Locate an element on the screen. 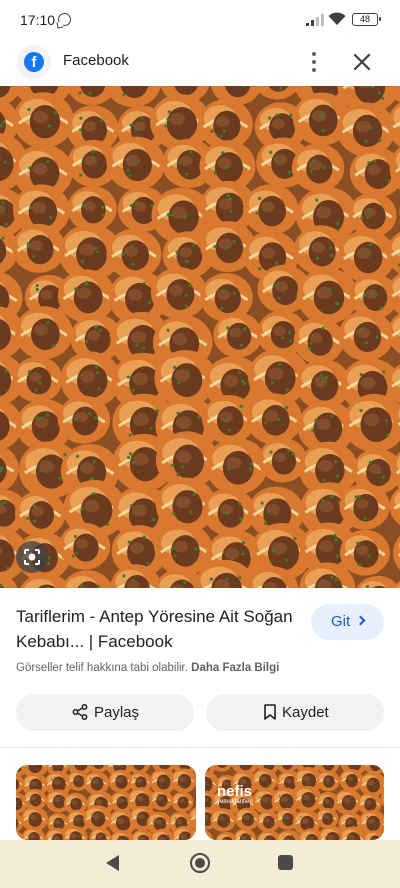 The width and height of the screenshot is (400, 888). divider is located at coordinates (200, 747).